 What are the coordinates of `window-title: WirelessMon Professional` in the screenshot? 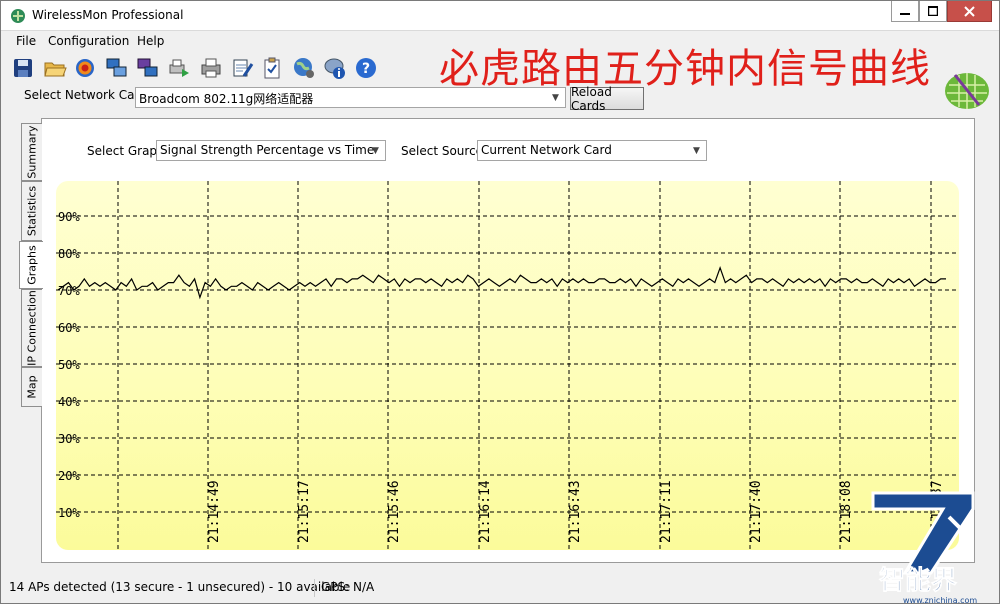 It's located at (108, 15).